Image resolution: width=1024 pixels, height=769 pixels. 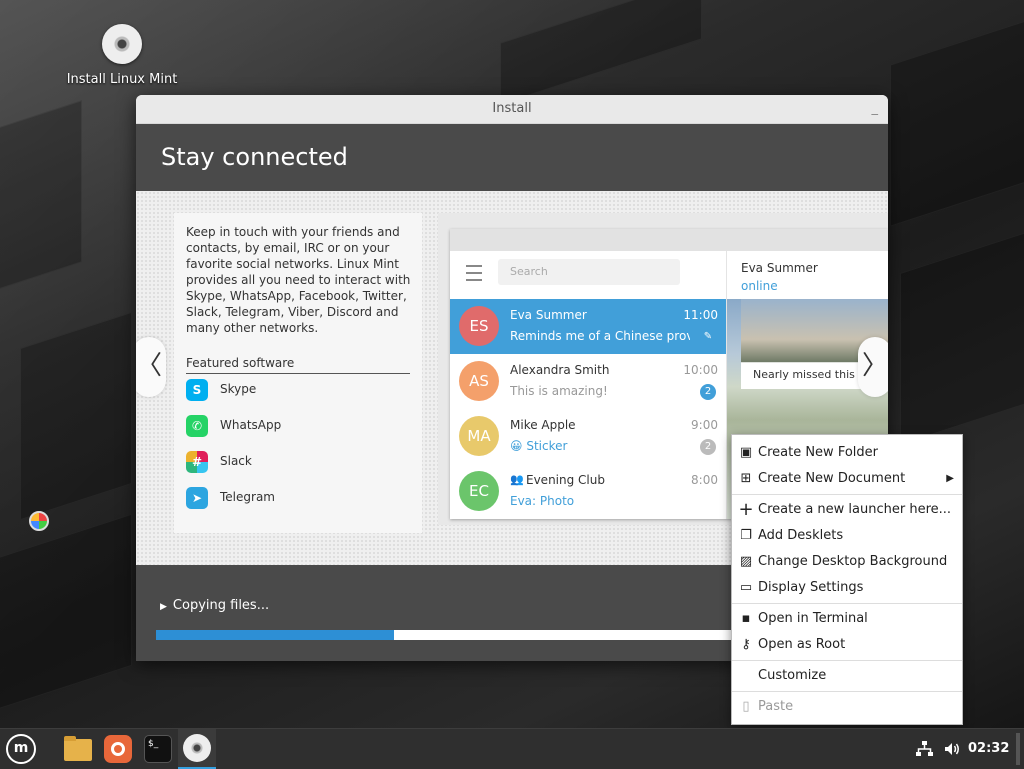 I want to click on installer-task-button, so click(x=197, y=749).